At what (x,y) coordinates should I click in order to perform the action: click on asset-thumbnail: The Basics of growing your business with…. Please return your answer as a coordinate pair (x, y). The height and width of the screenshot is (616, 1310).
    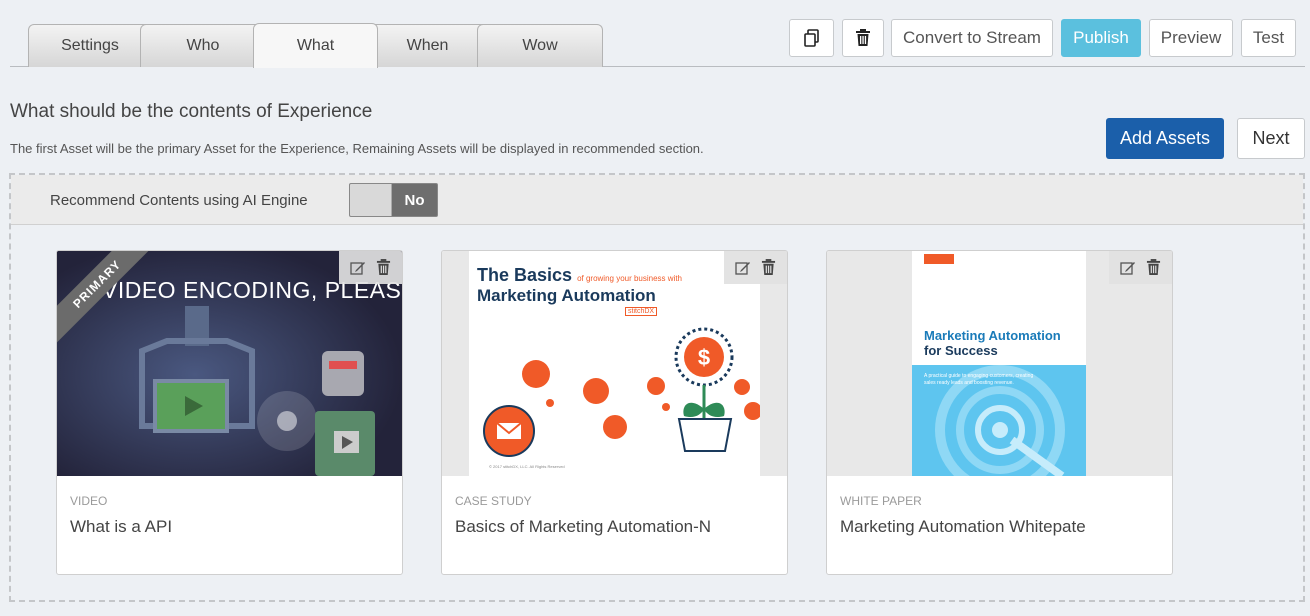
    Looking at the image, I should click on (614, 363).